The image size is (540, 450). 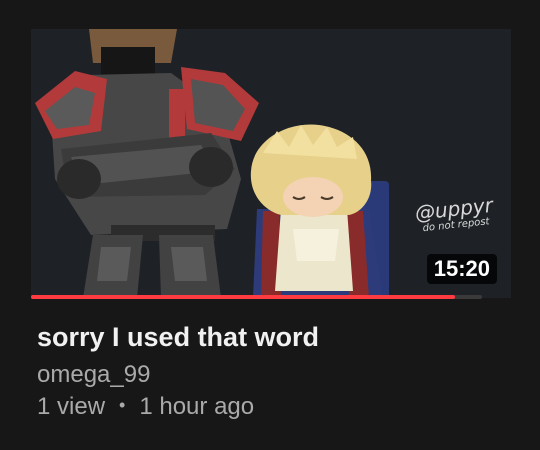 What do you see at coordinates (277, 375) in the screenshot?
I see `channel-name: omega_99` at bounding box center [277, 375].